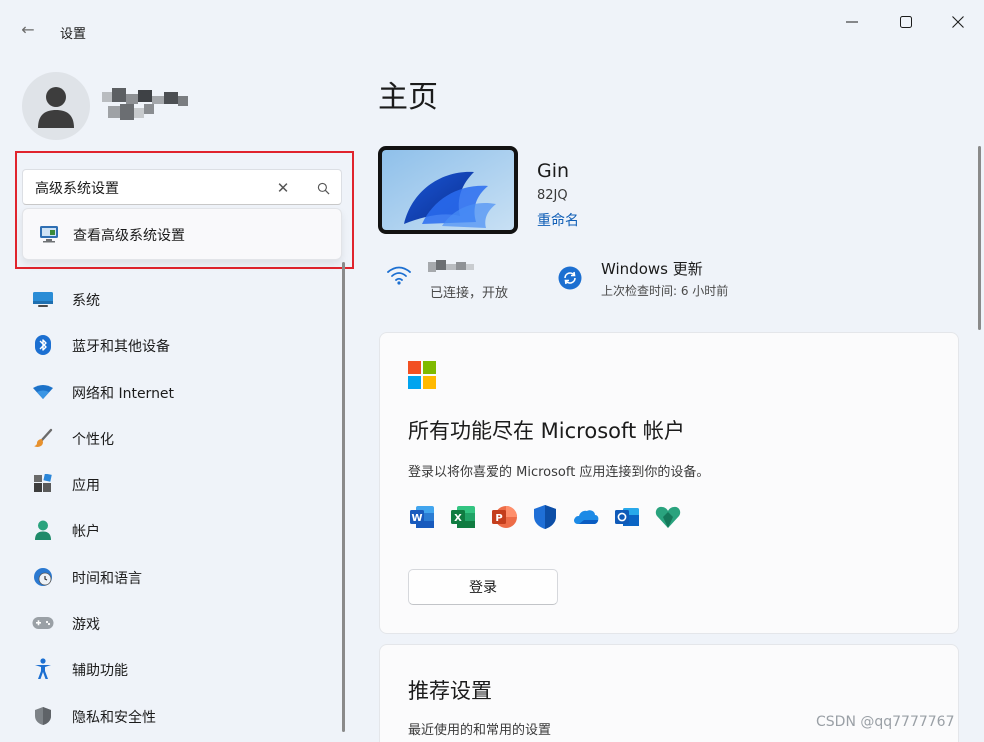 This screenshot has height=742, width=984. Describe the element at coordinates (43, 484) in the screenshot. I see `apps-icon` at that location.